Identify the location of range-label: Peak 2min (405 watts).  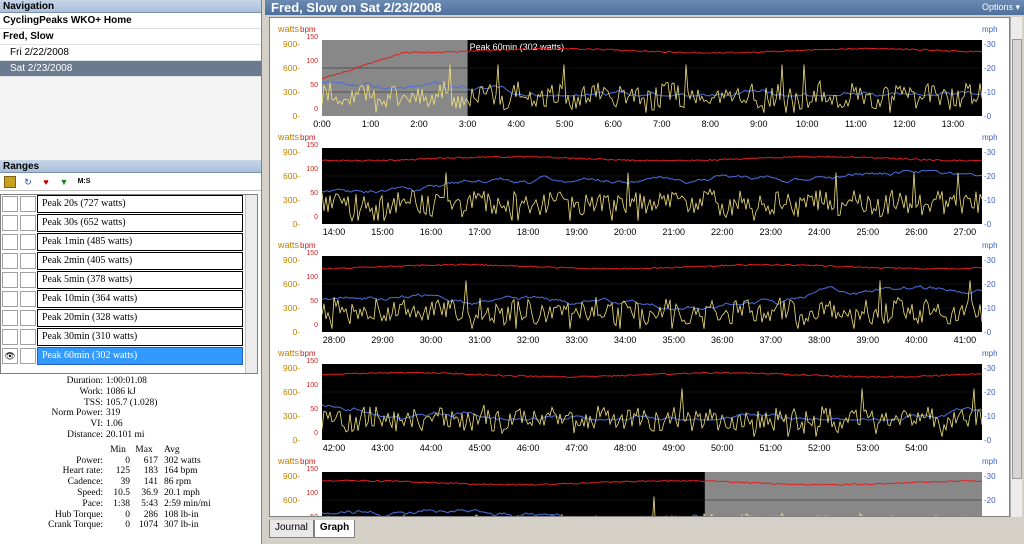
(140, 261).